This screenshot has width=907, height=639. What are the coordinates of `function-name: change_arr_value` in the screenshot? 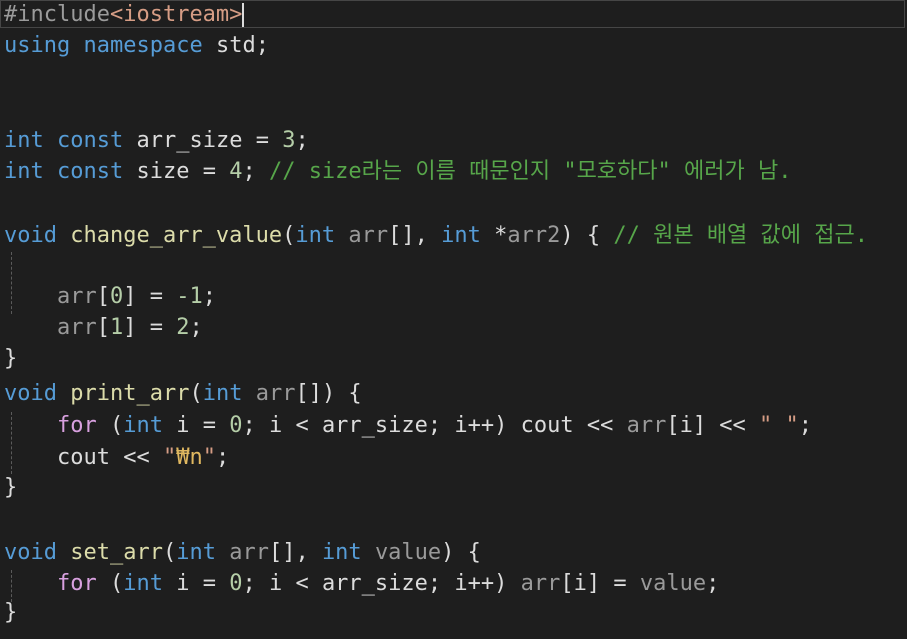 It's located at (176, 235).